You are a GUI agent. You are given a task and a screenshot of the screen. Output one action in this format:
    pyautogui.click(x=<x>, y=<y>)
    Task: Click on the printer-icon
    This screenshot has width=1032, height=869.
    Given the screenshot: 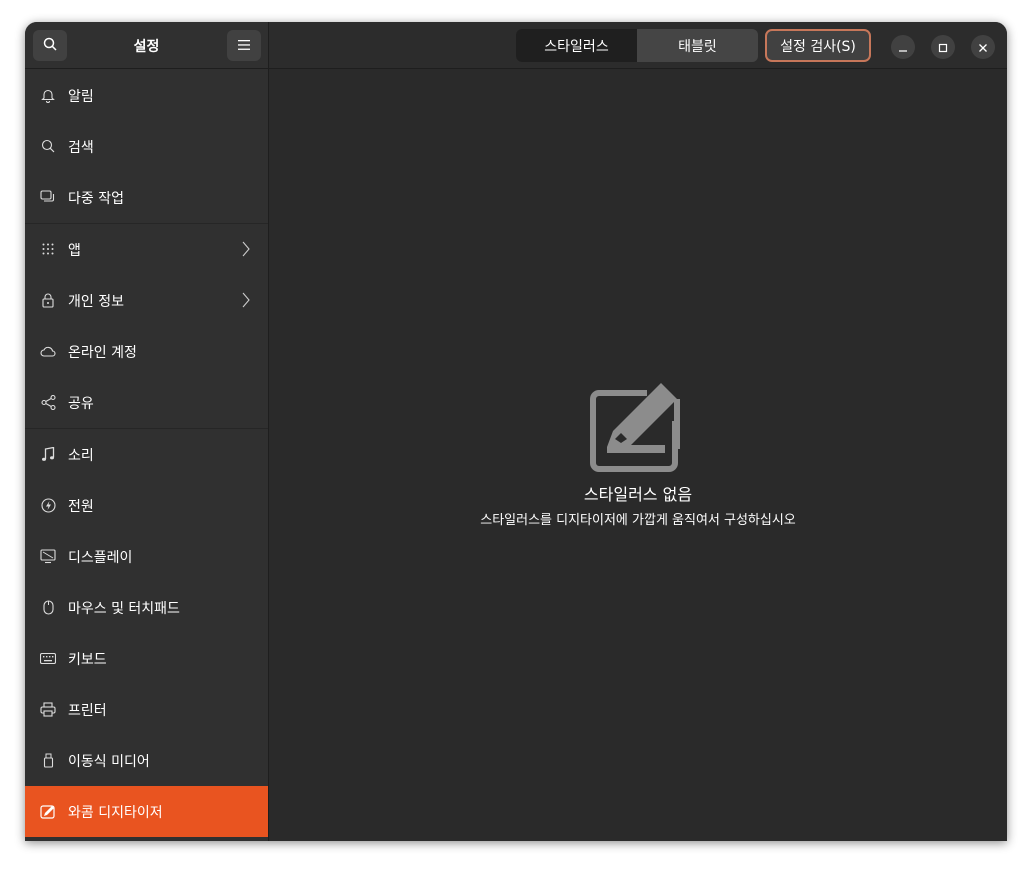 What is the action you would take?
    pyautogui.click(x=48, y=709)
    